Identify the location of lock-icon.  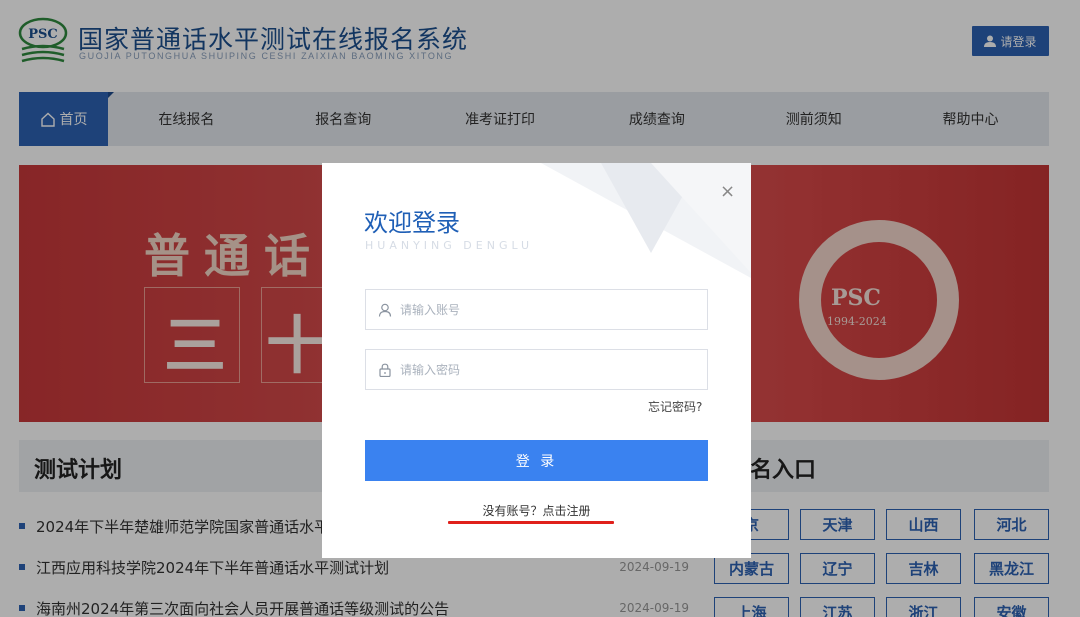
(385, 370).